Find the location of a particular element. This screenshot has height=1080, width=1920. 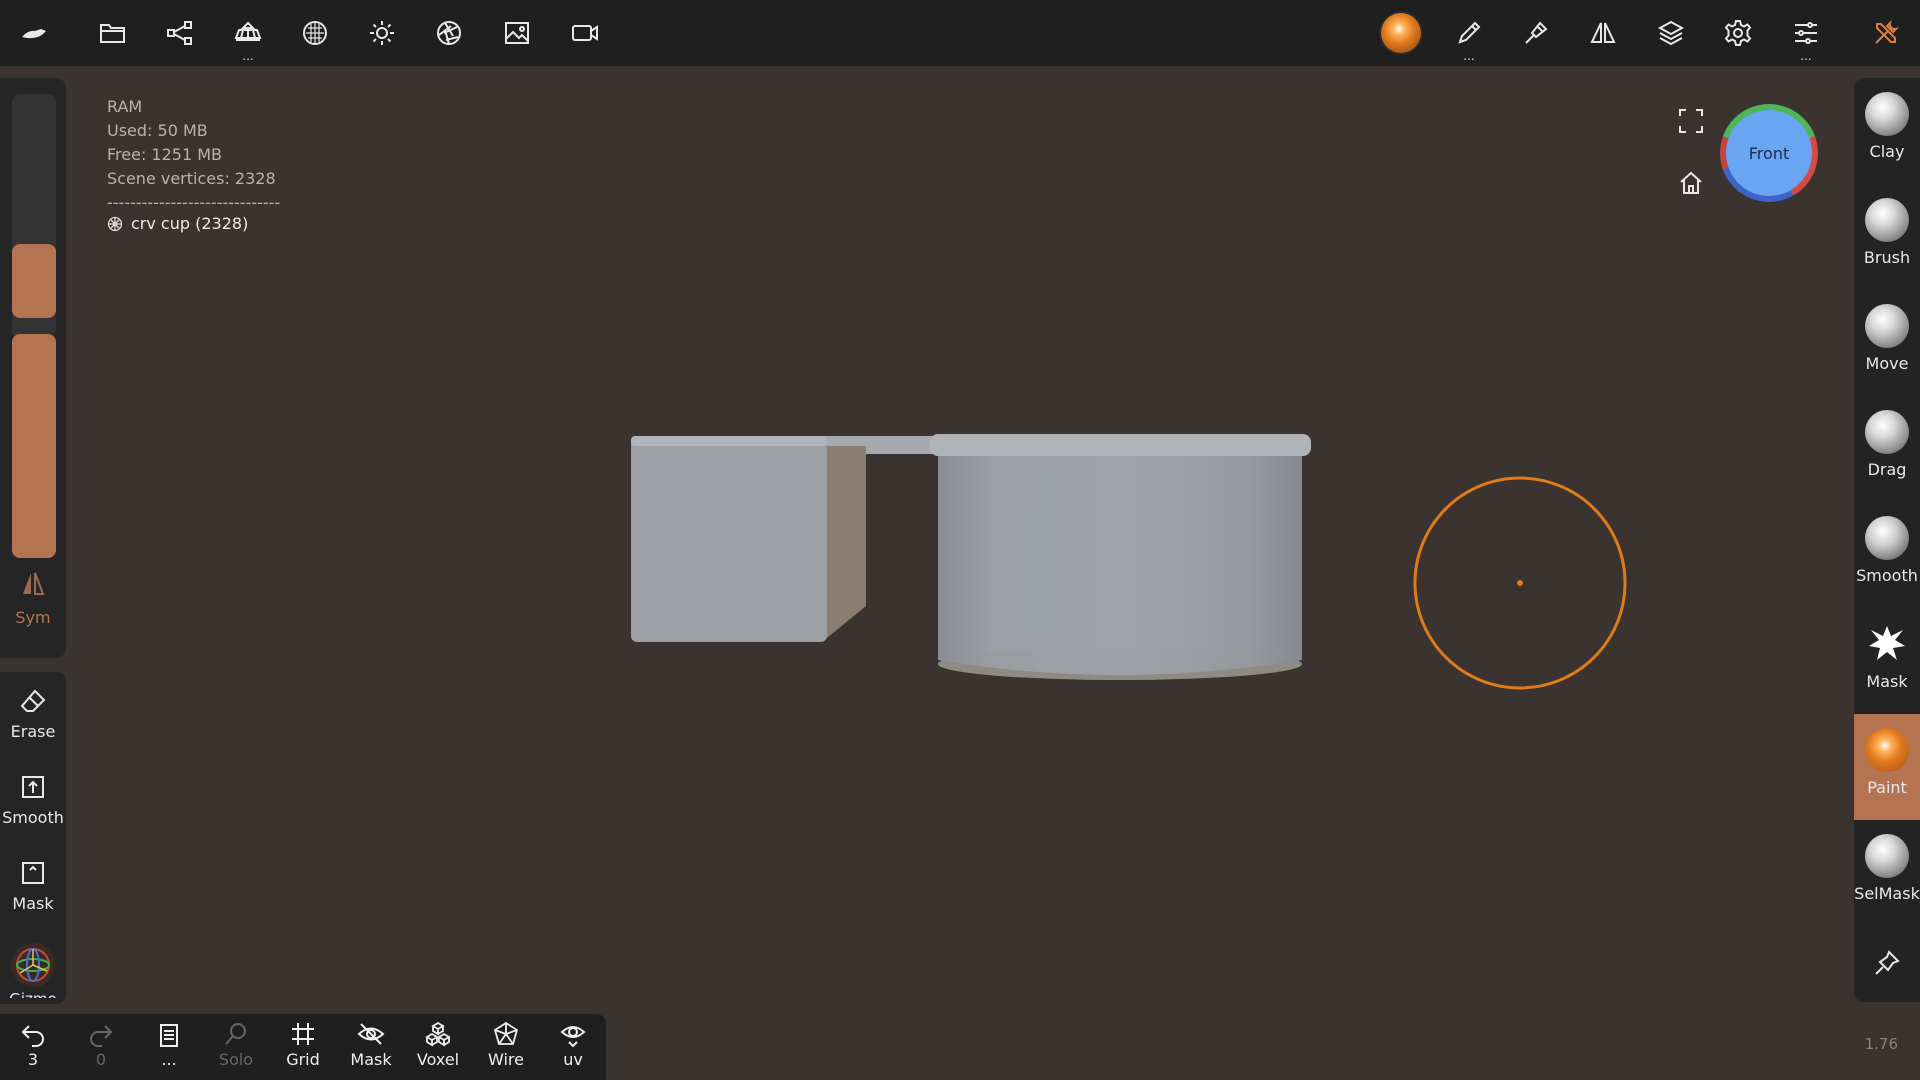

tool-label: Paint is located at coordinates (1887, 787).